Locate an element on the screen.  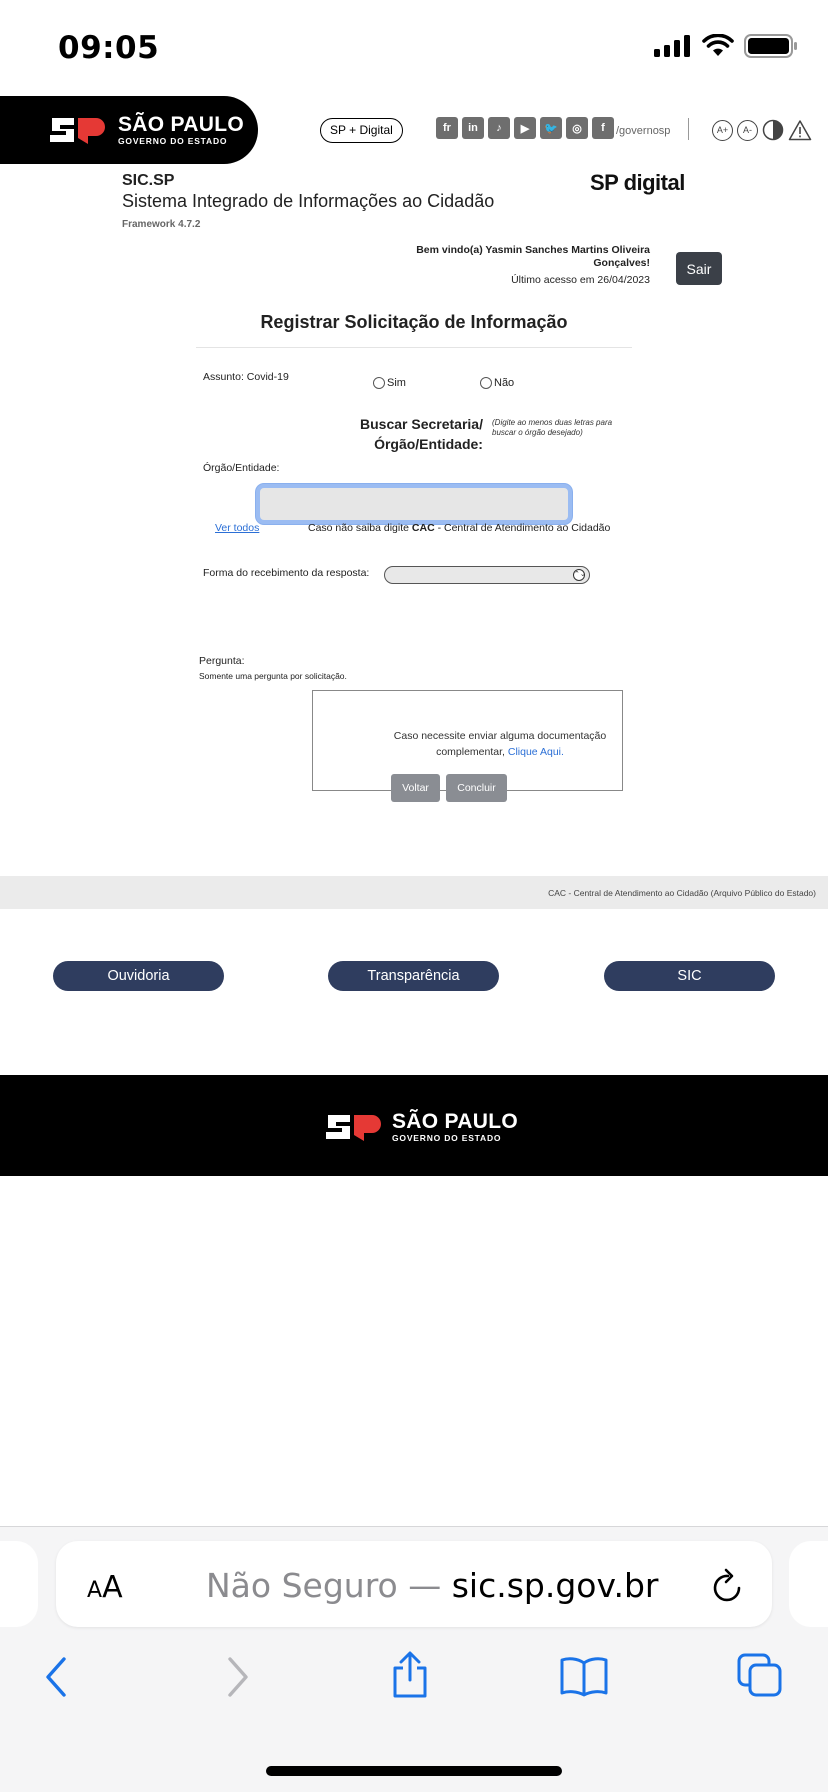
back-chevron-icon is located at coordinates (57, 1677).